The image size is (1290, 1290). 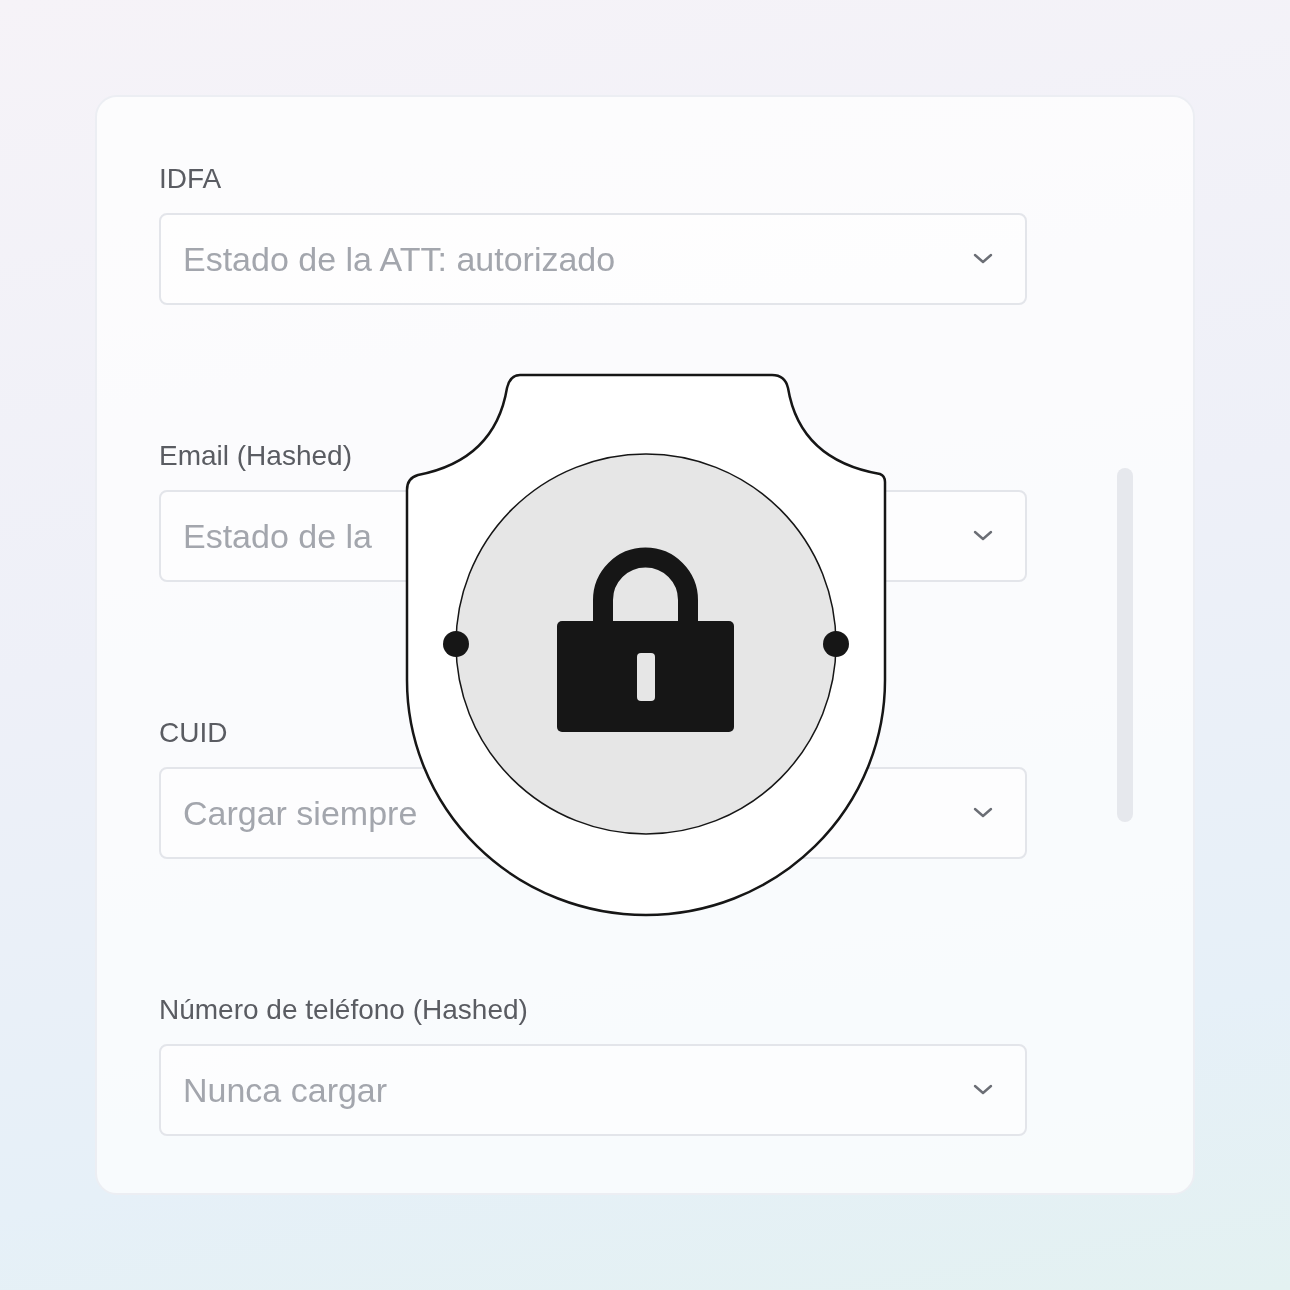 What do you see at coordinates (278, 536) in the screenshot?
I see `dropdown-value: Estado de la` at bounding box center [278, 536].